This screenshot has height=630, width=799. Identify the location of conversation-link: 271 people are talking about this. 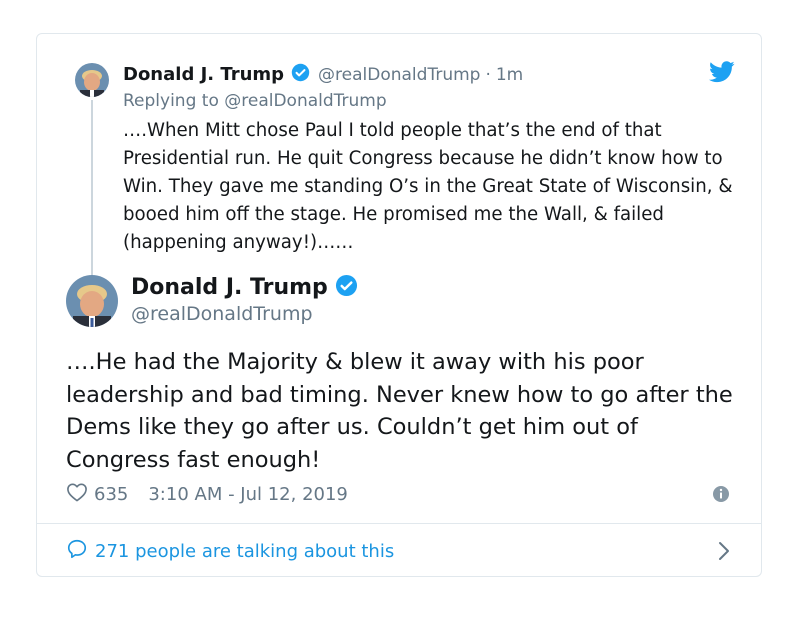
(398, 551).